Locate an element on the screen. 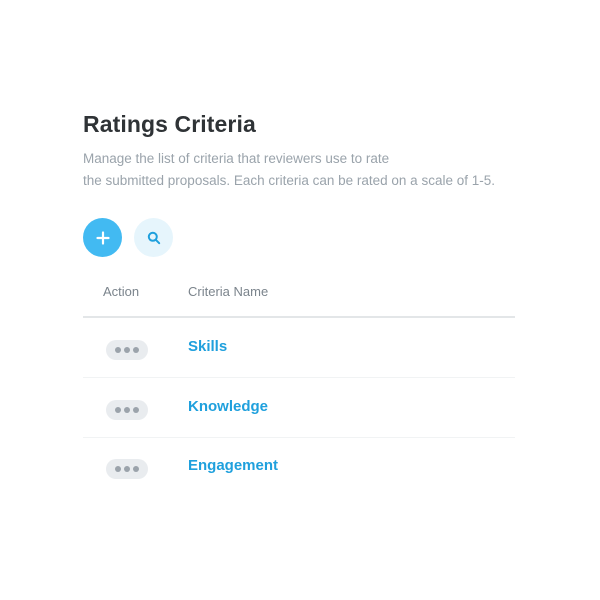  search-button is located at coordinates (153, 237).